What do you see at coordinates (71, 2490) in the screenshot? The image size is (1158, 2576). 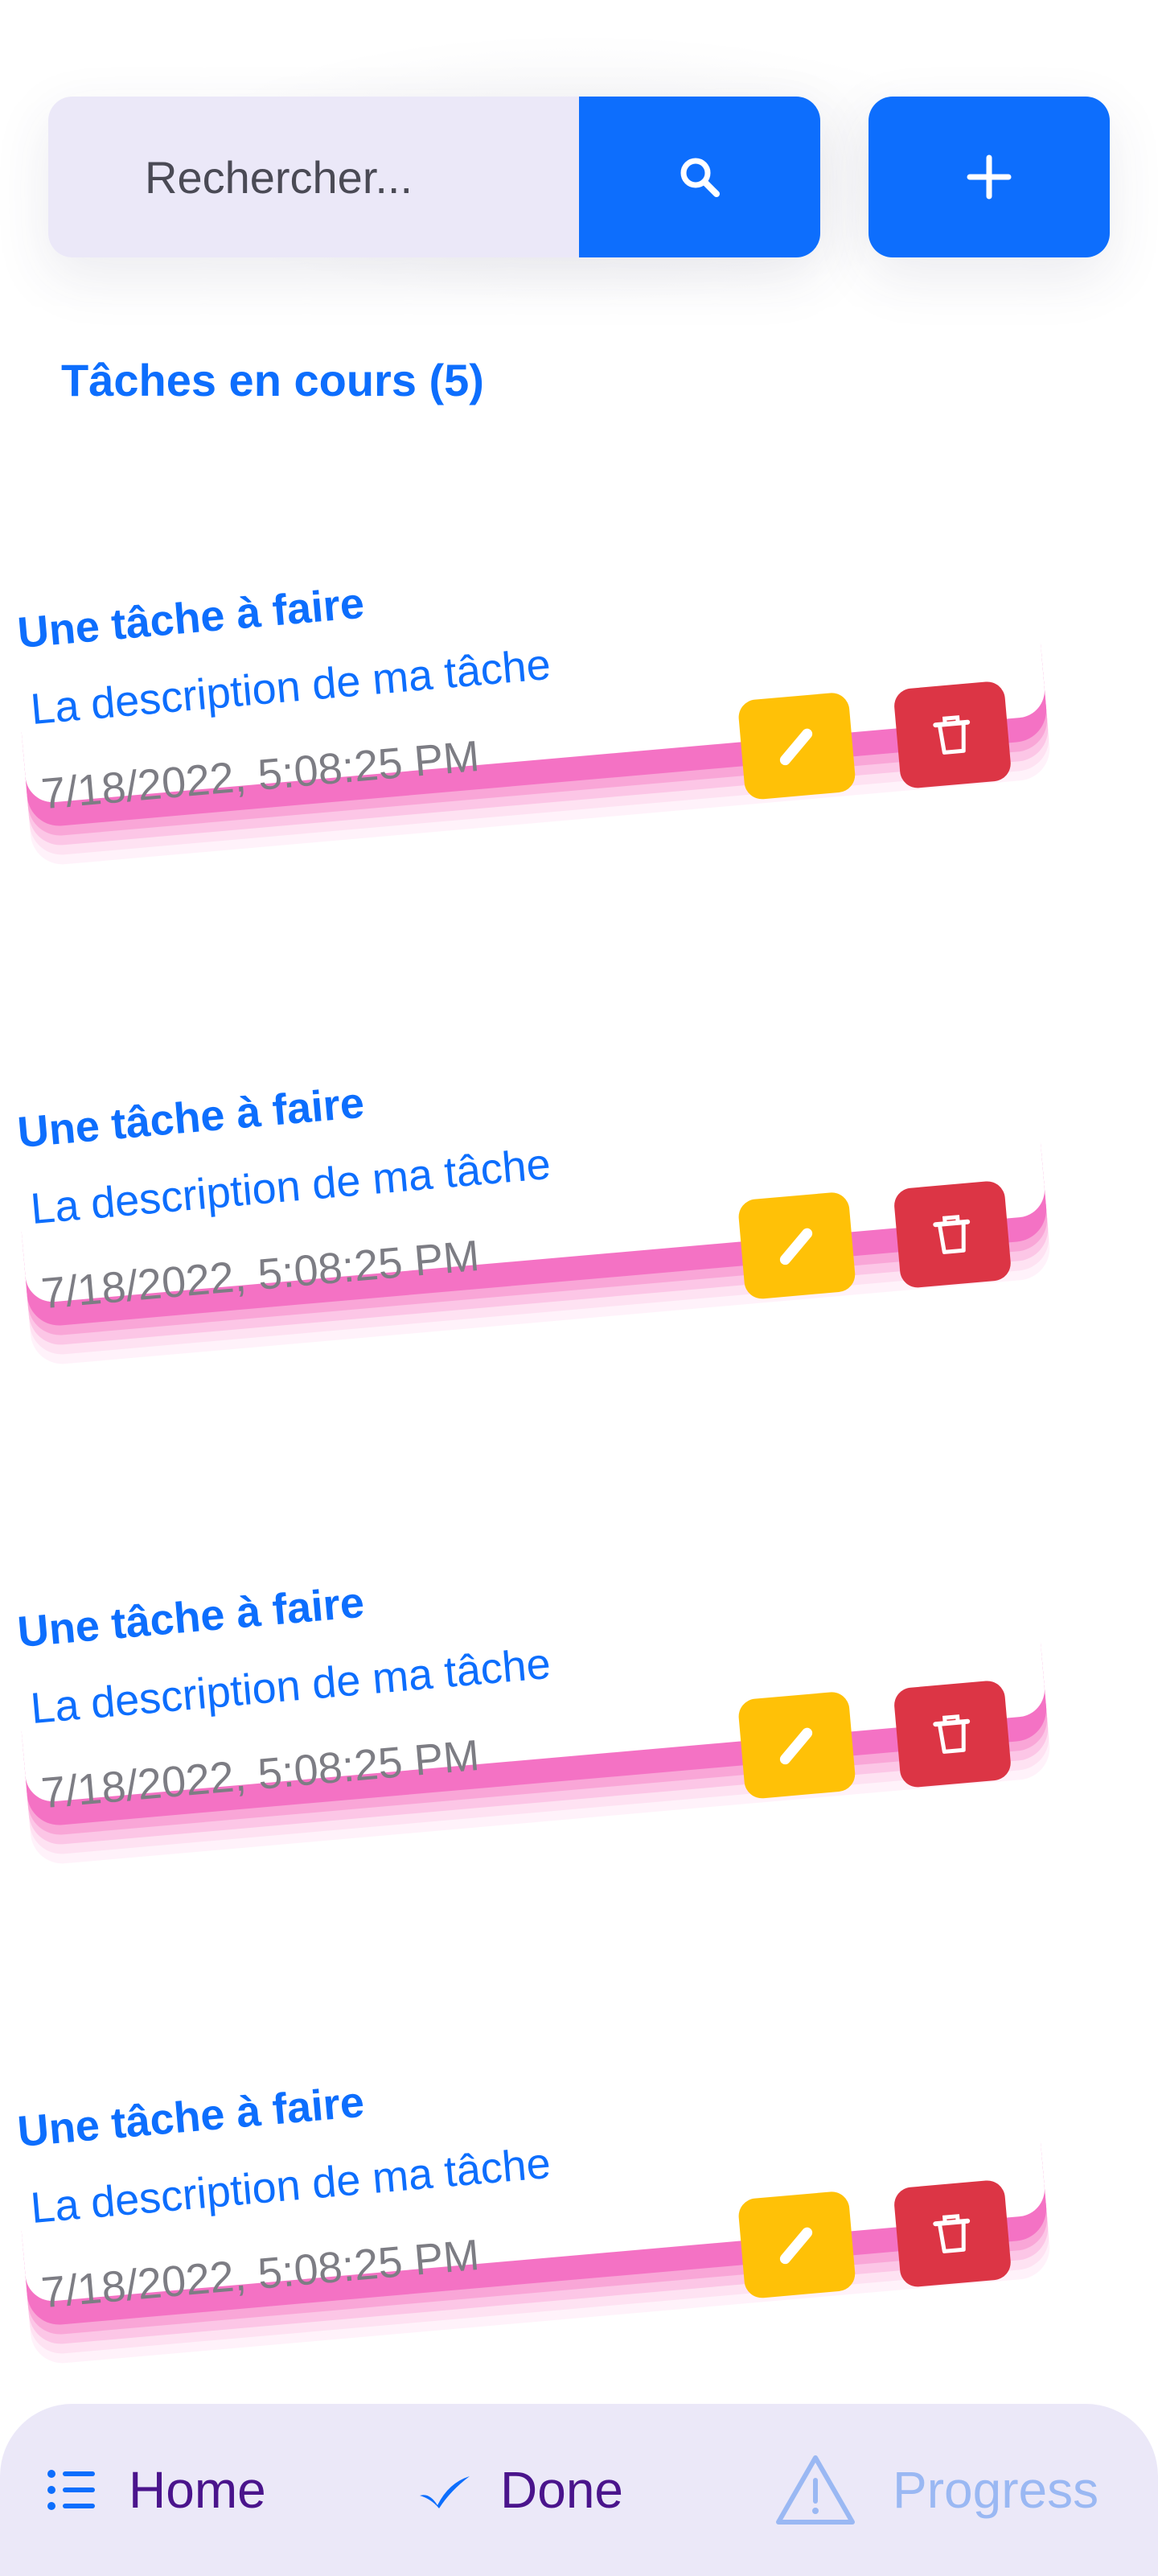 I see `list-icon` at bounding box center [71, 2490].